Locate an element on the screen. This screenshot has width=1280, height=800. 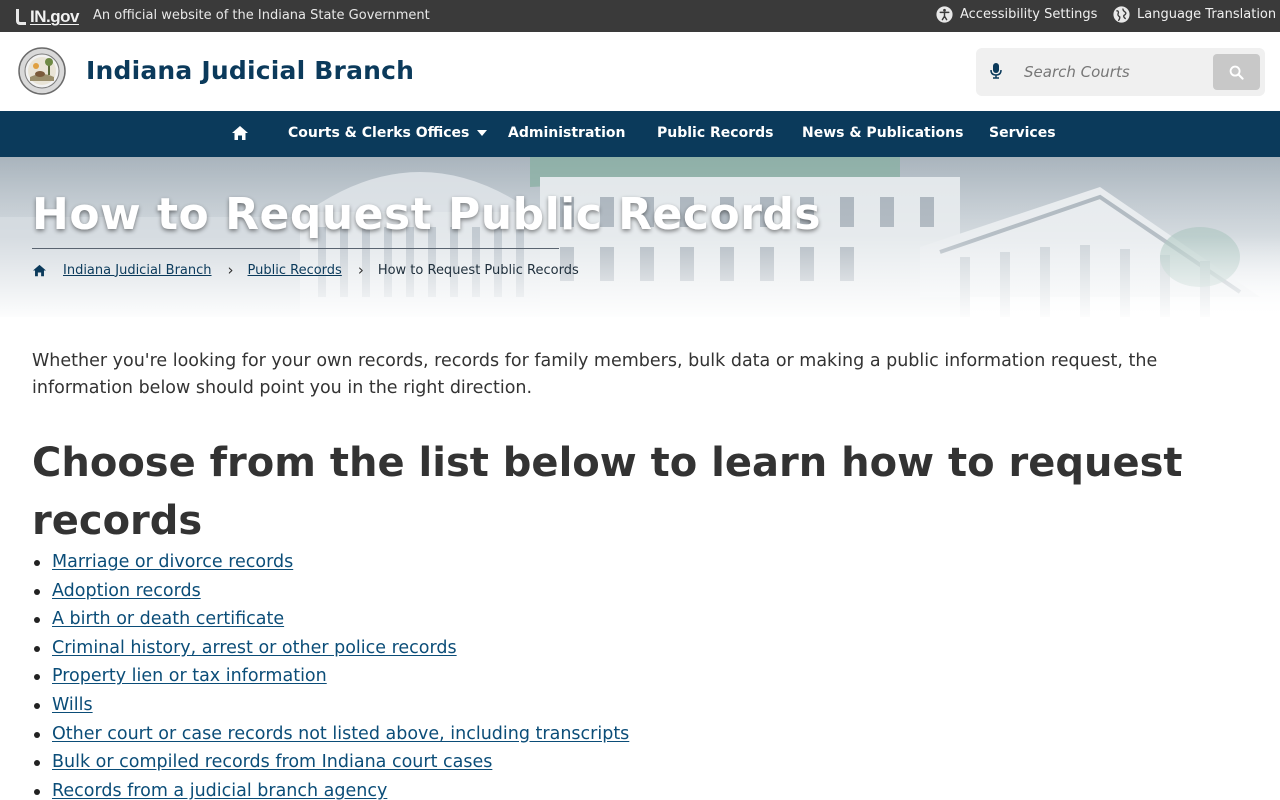
globe-icon is located at coordinates (1121, 14).